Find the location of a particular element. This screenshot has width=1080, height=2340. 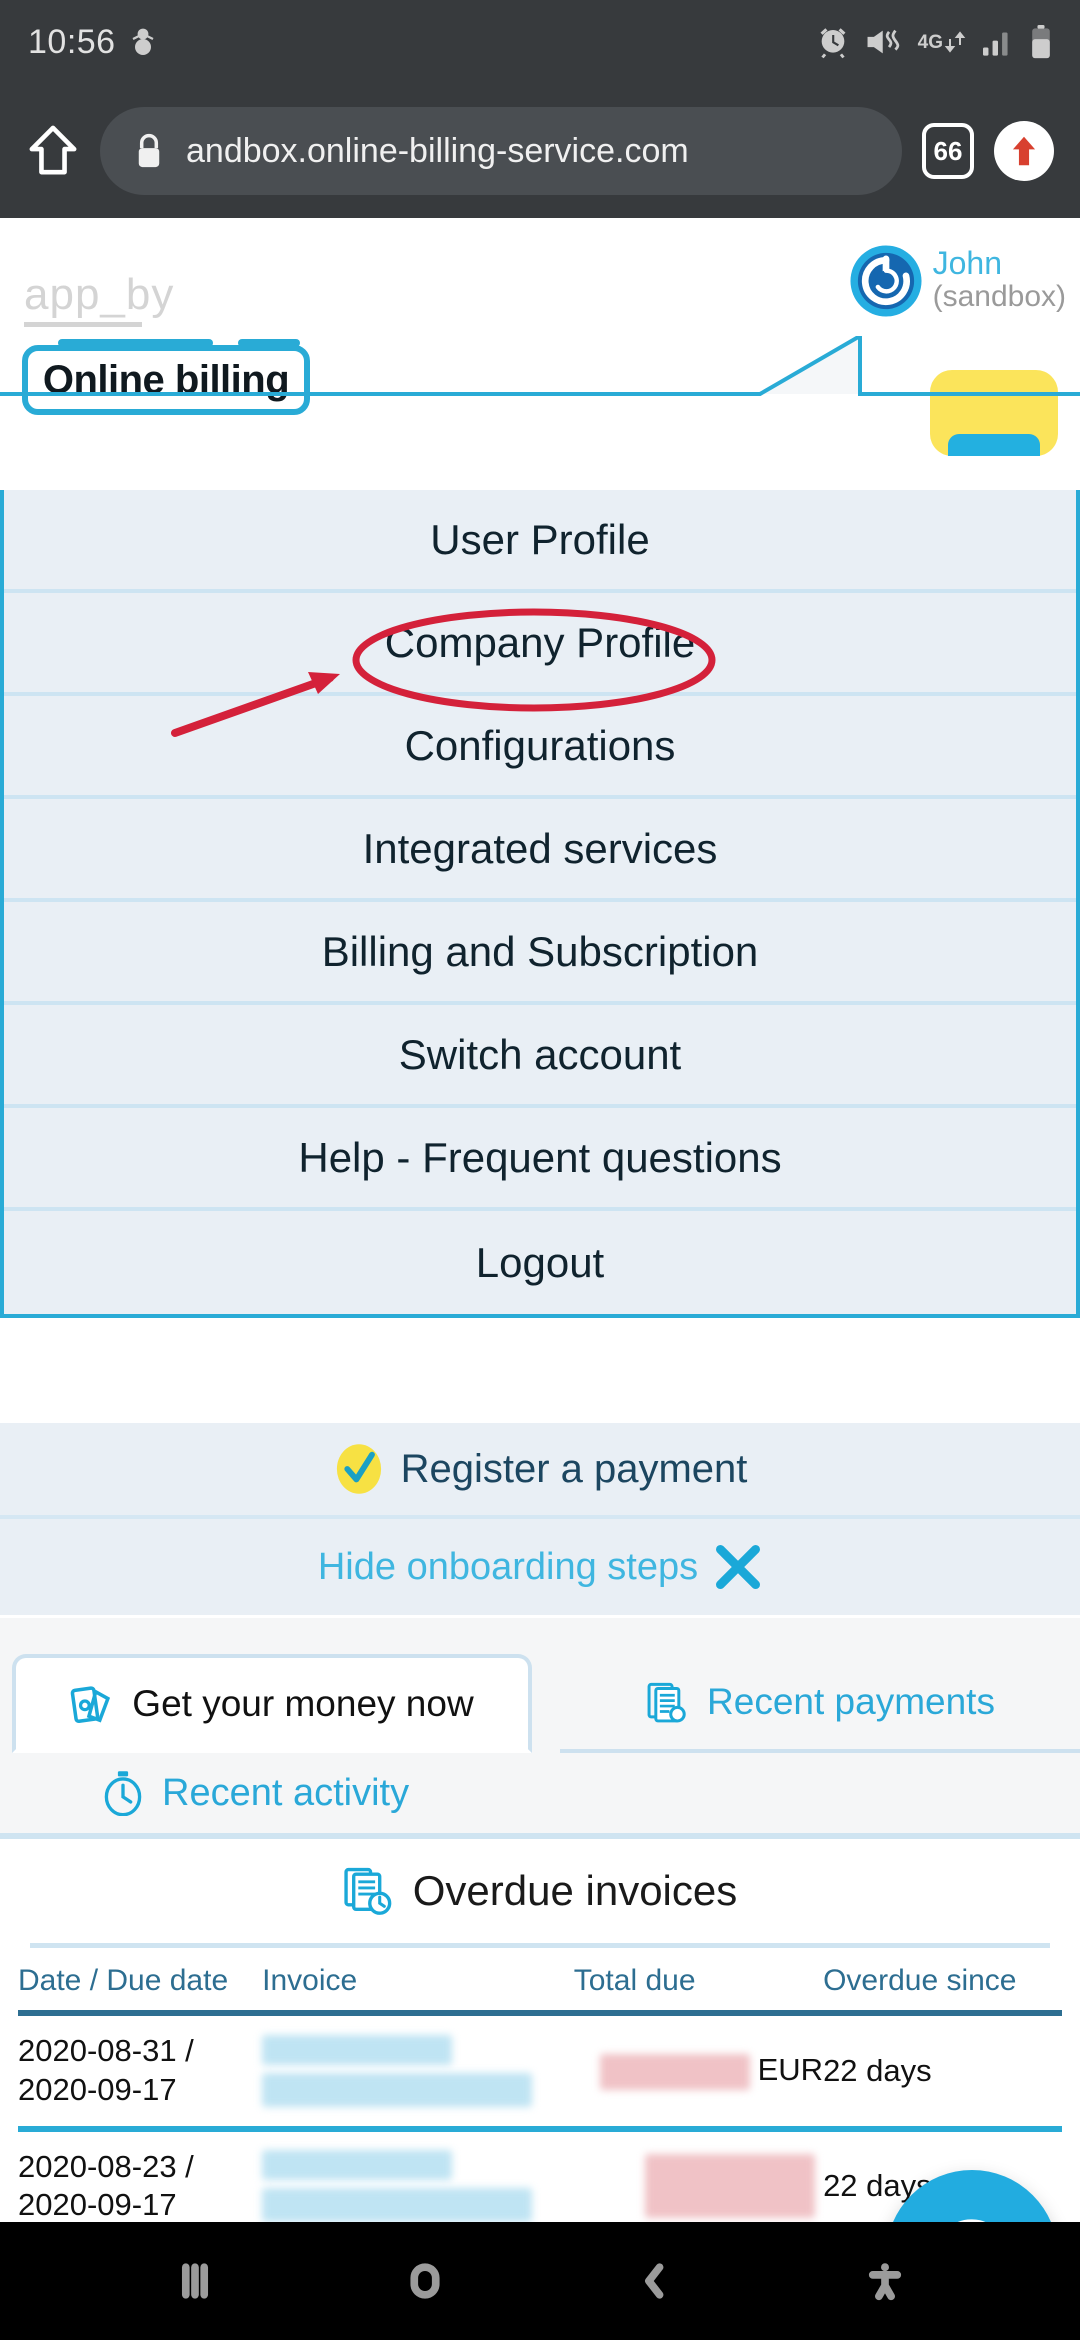

menu-item-company-profile: Company Profile is located at coordinates (540, 644).